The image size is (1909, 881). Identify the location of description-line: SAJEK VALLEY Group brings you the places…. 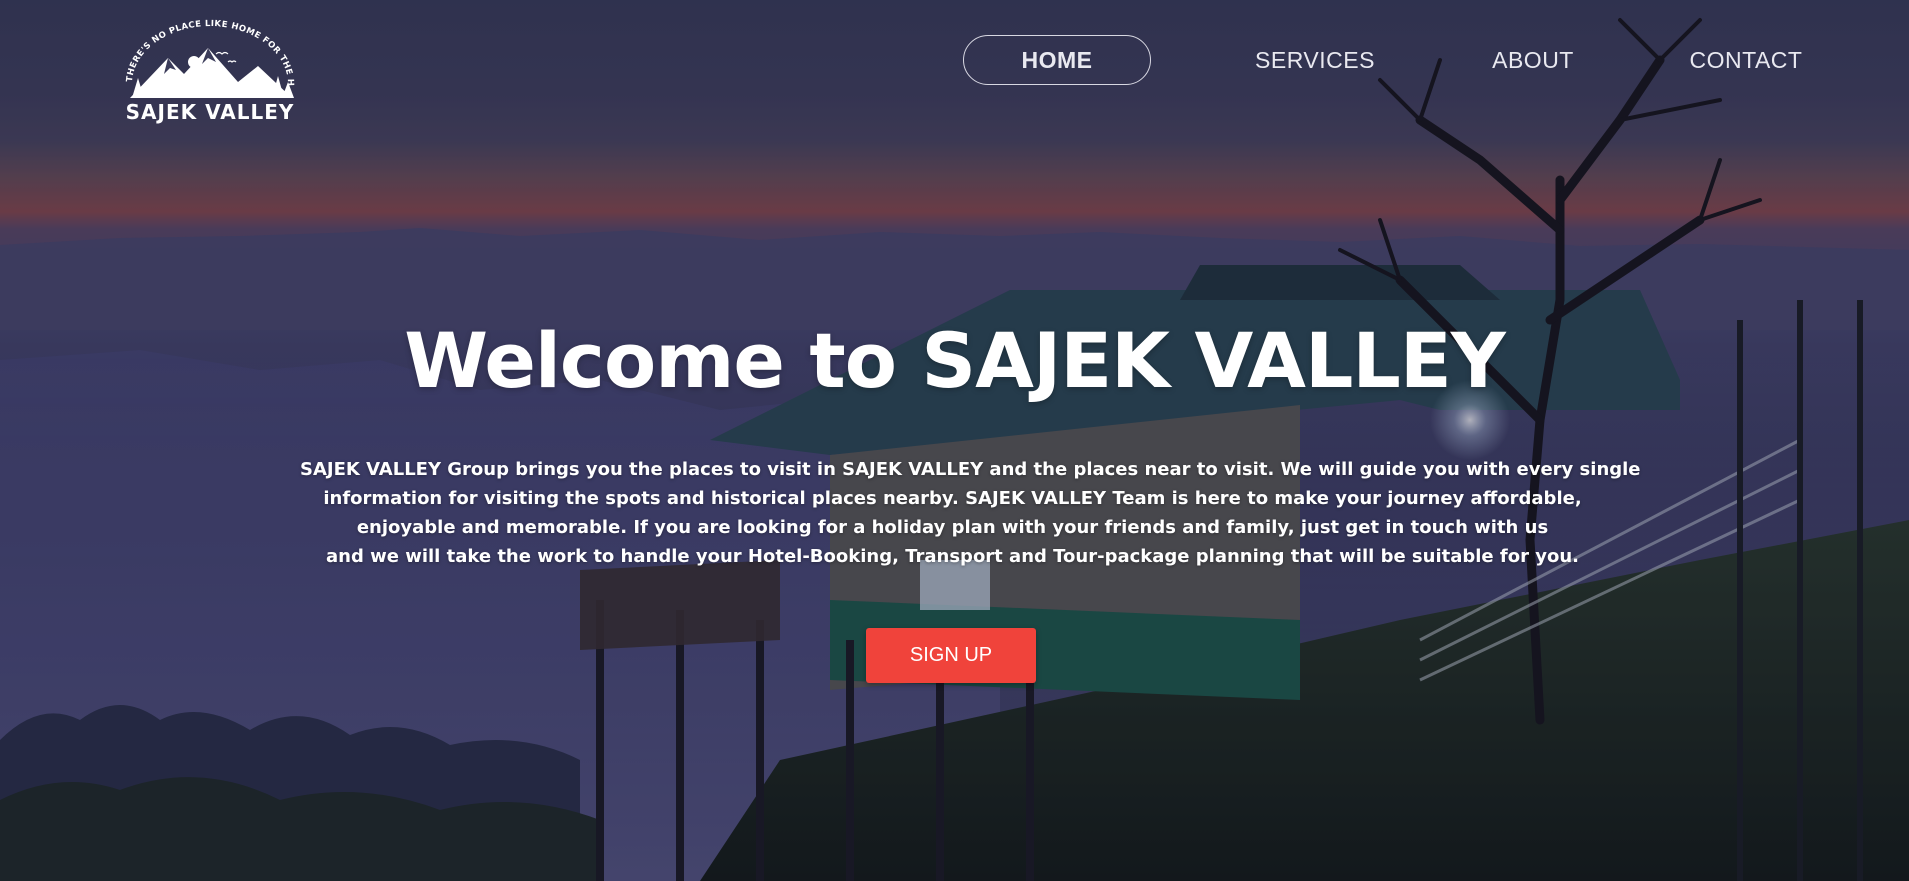
(970, 469).